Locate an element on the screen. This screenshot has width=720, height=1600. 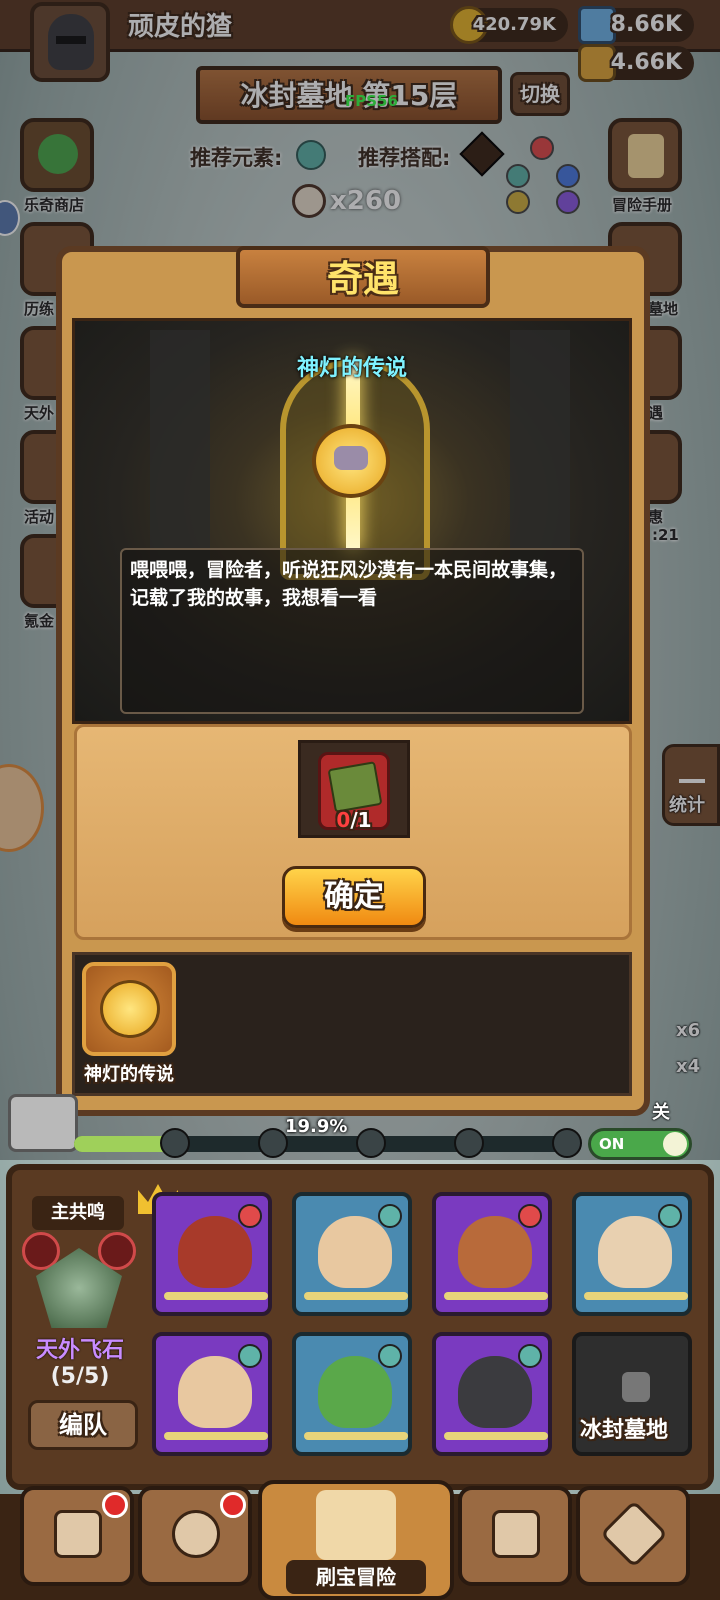
modal-title: 奇遇 is located at coordinates (362, 279).